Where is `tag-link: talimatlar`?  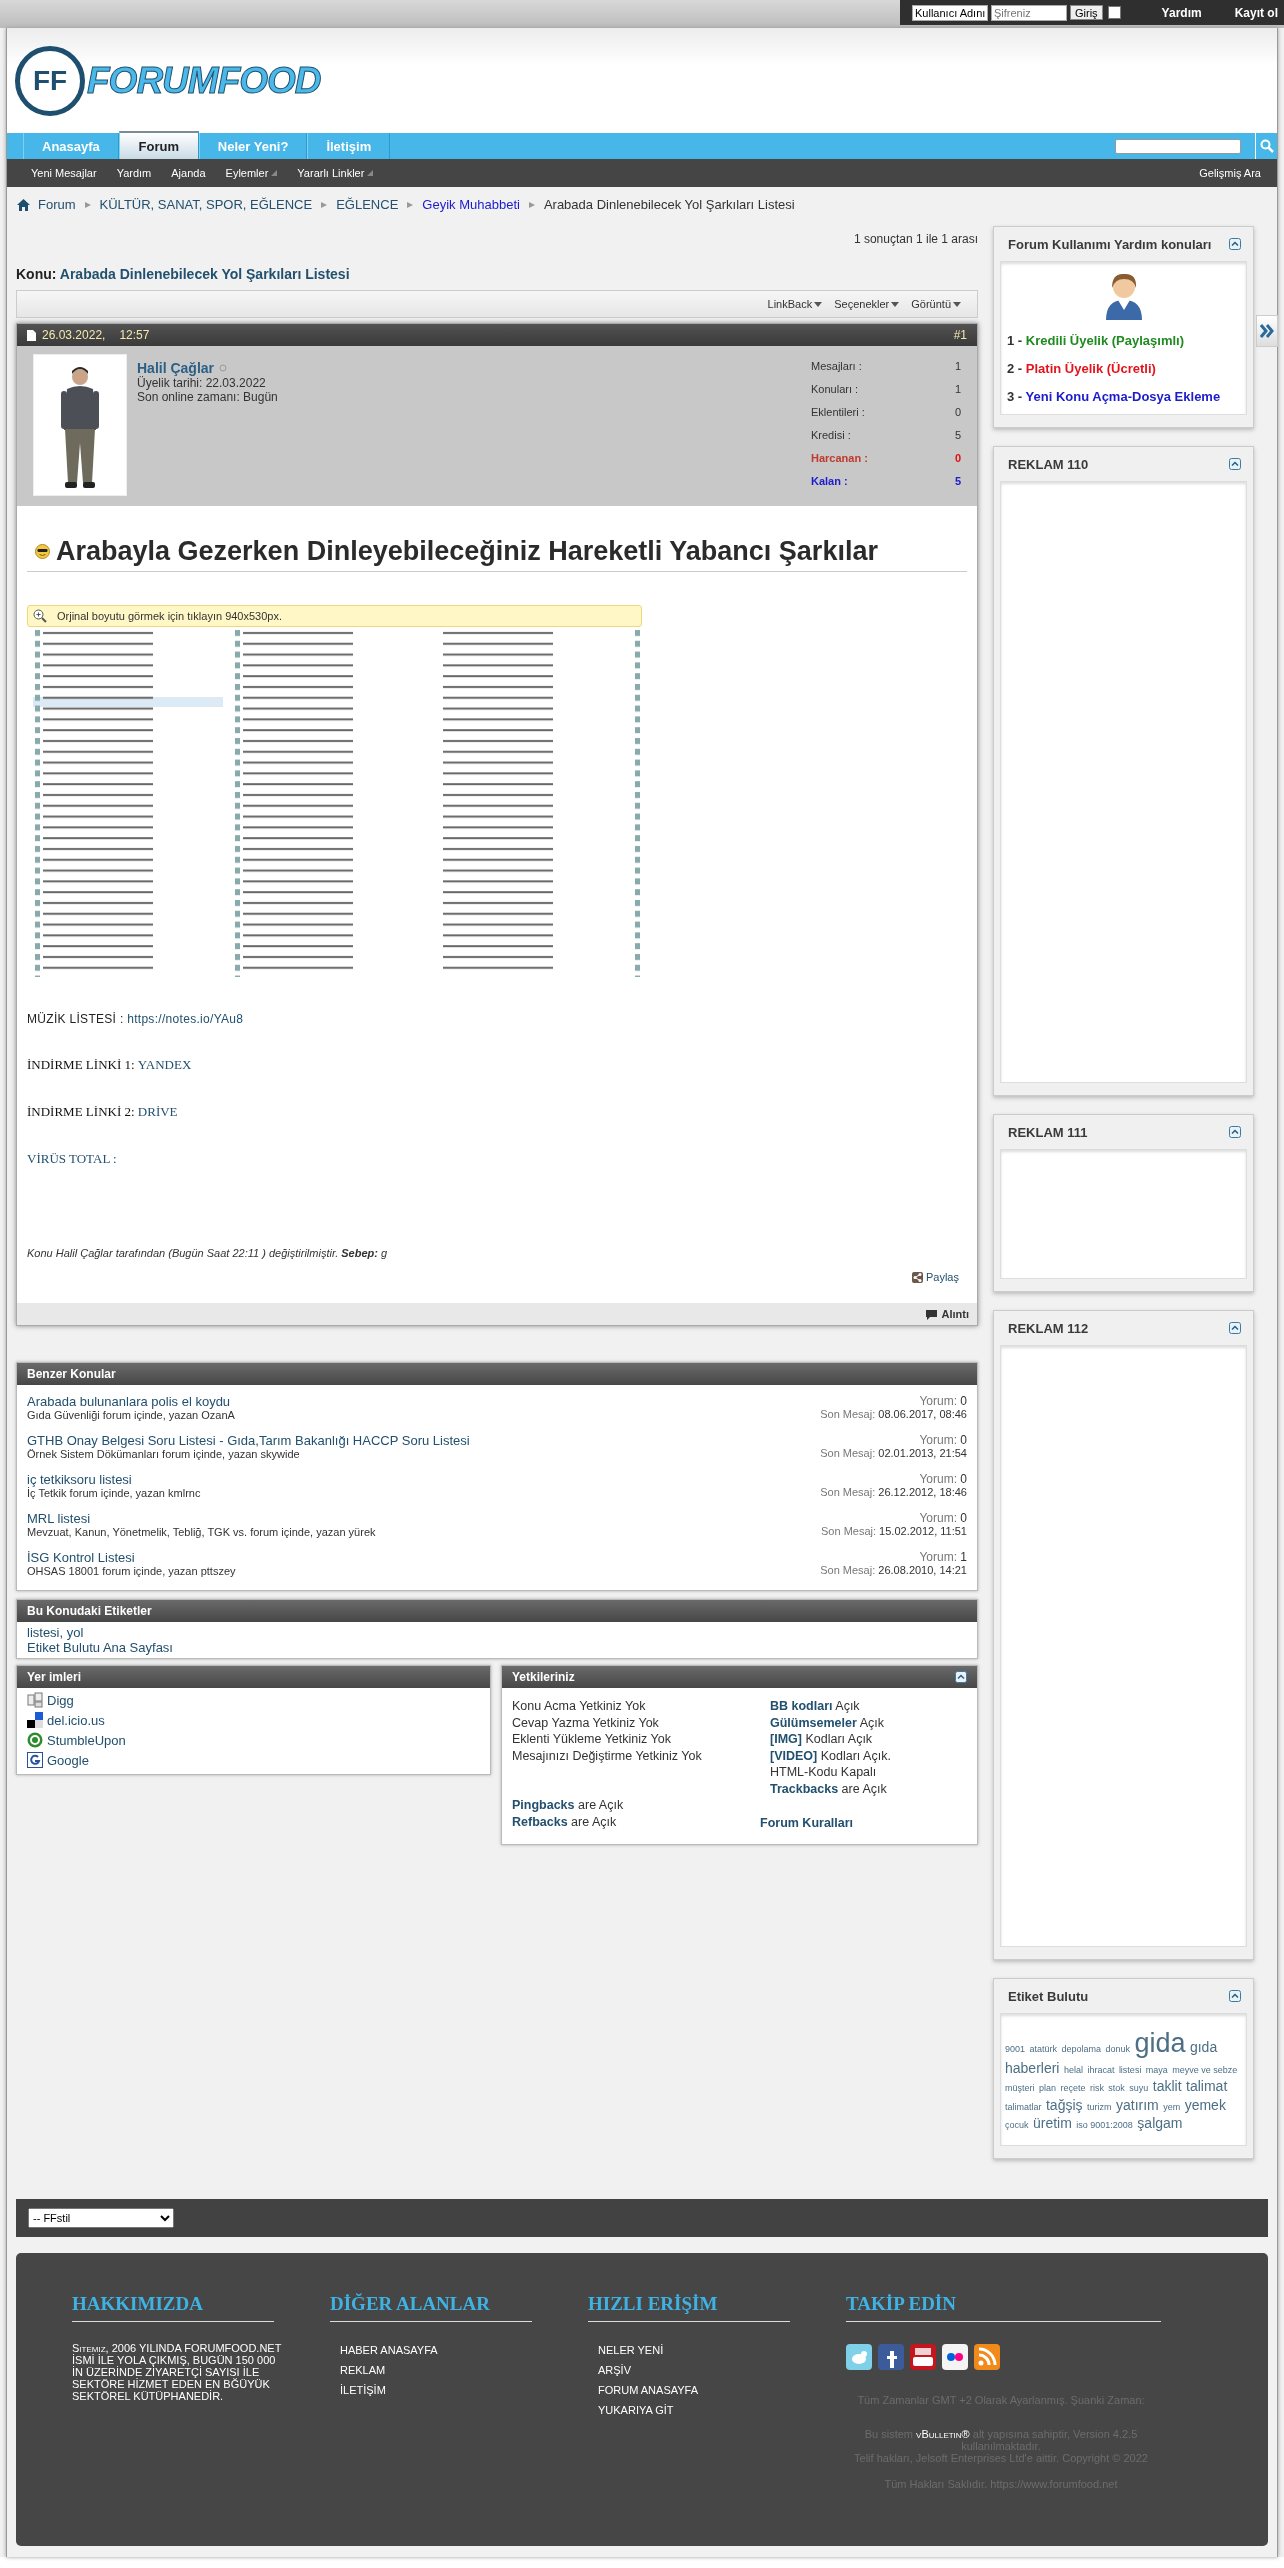
tag-link: talimatlar is located at coordinates (1023, 2106).